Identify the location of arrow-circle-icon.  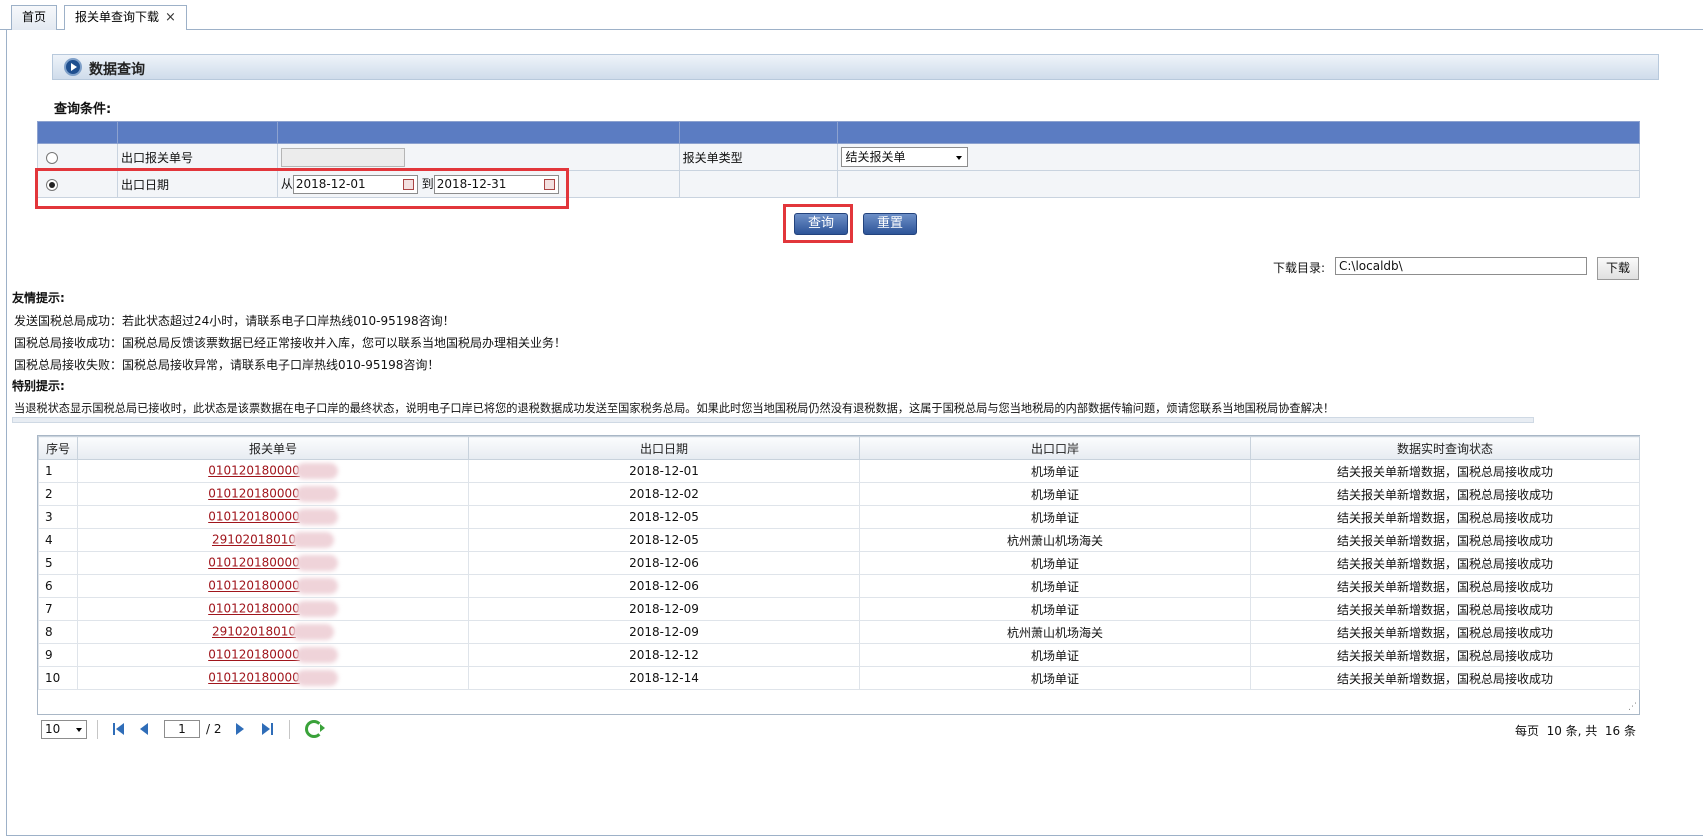
(73, 67).